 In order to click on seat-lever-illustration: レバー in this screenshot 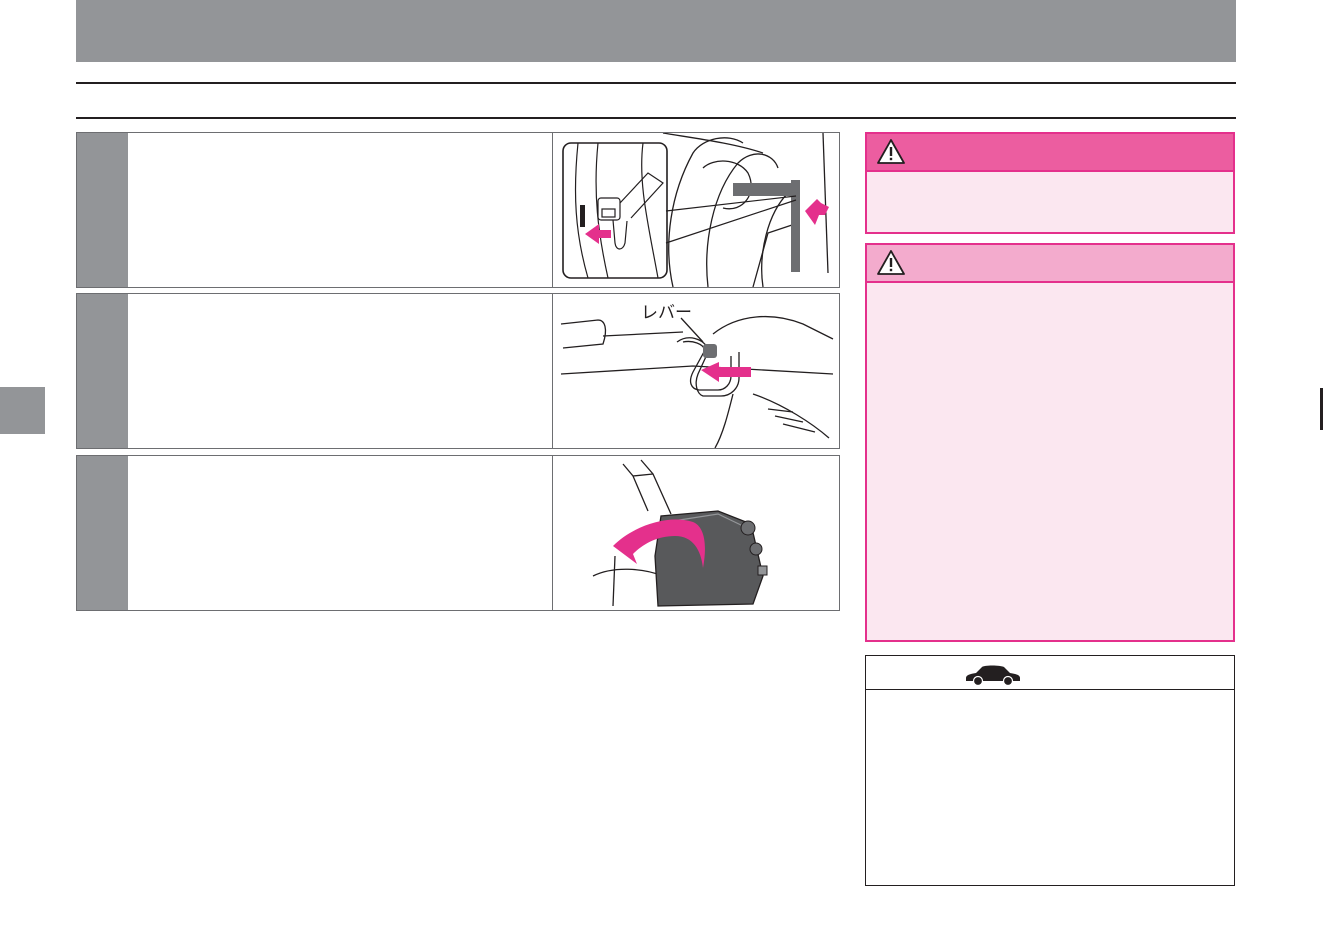, I will do `click(696, 371)`.